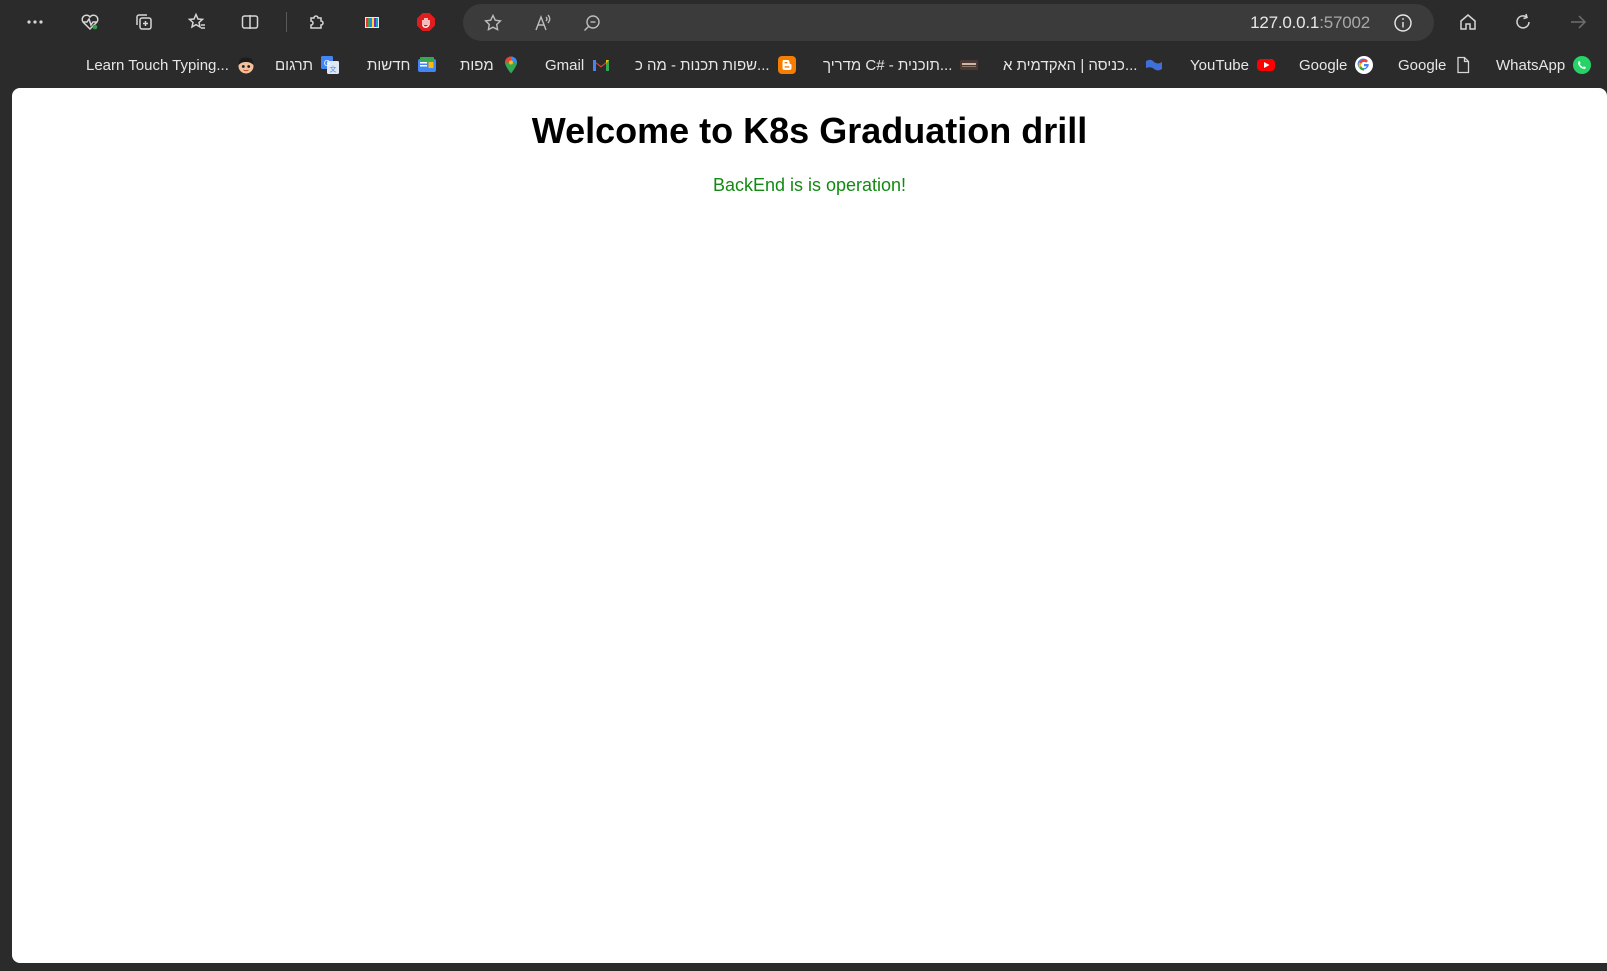 The image size is (1607, 971). I want to click on url-host: 127.0.0.1, so click(1285, 22).